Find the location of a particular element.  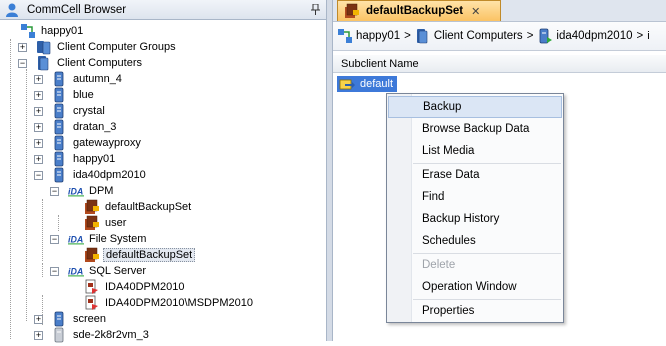

menu-item-label: Backup History is located at coordinates (461, 219).